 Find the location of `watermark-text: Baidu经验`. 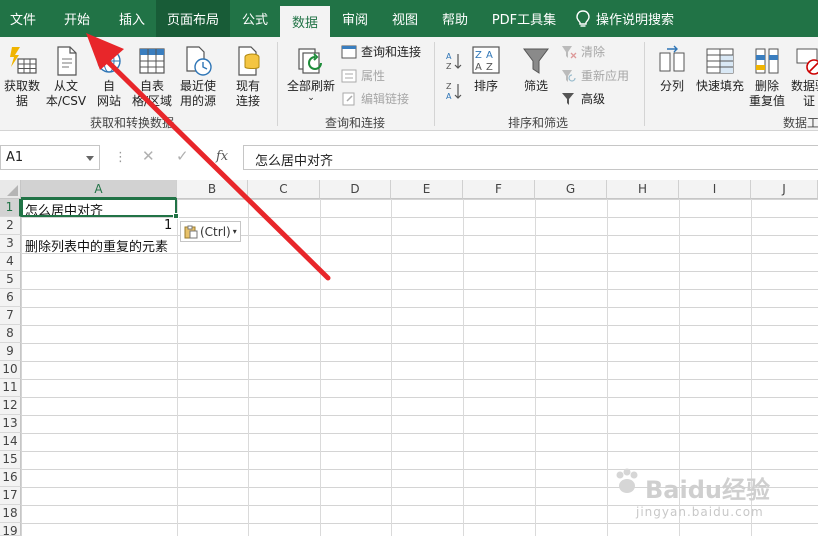

watermark-text: Baidu经验 is located at coordinates (707, 490).